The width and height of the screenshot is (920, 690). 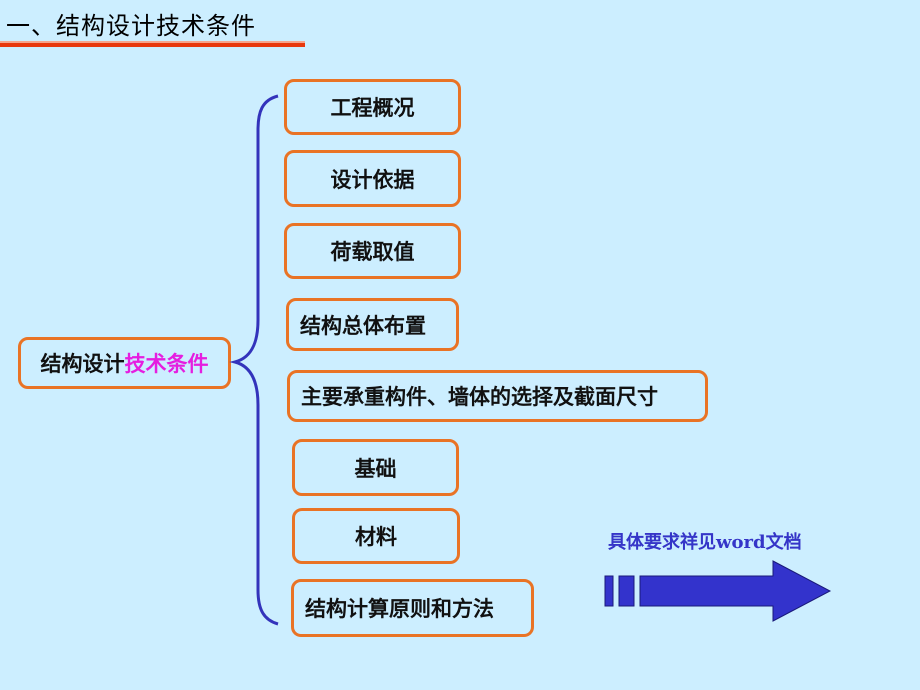 I want to click on item-box-foundation: 基础, so click(x=375, y=467).